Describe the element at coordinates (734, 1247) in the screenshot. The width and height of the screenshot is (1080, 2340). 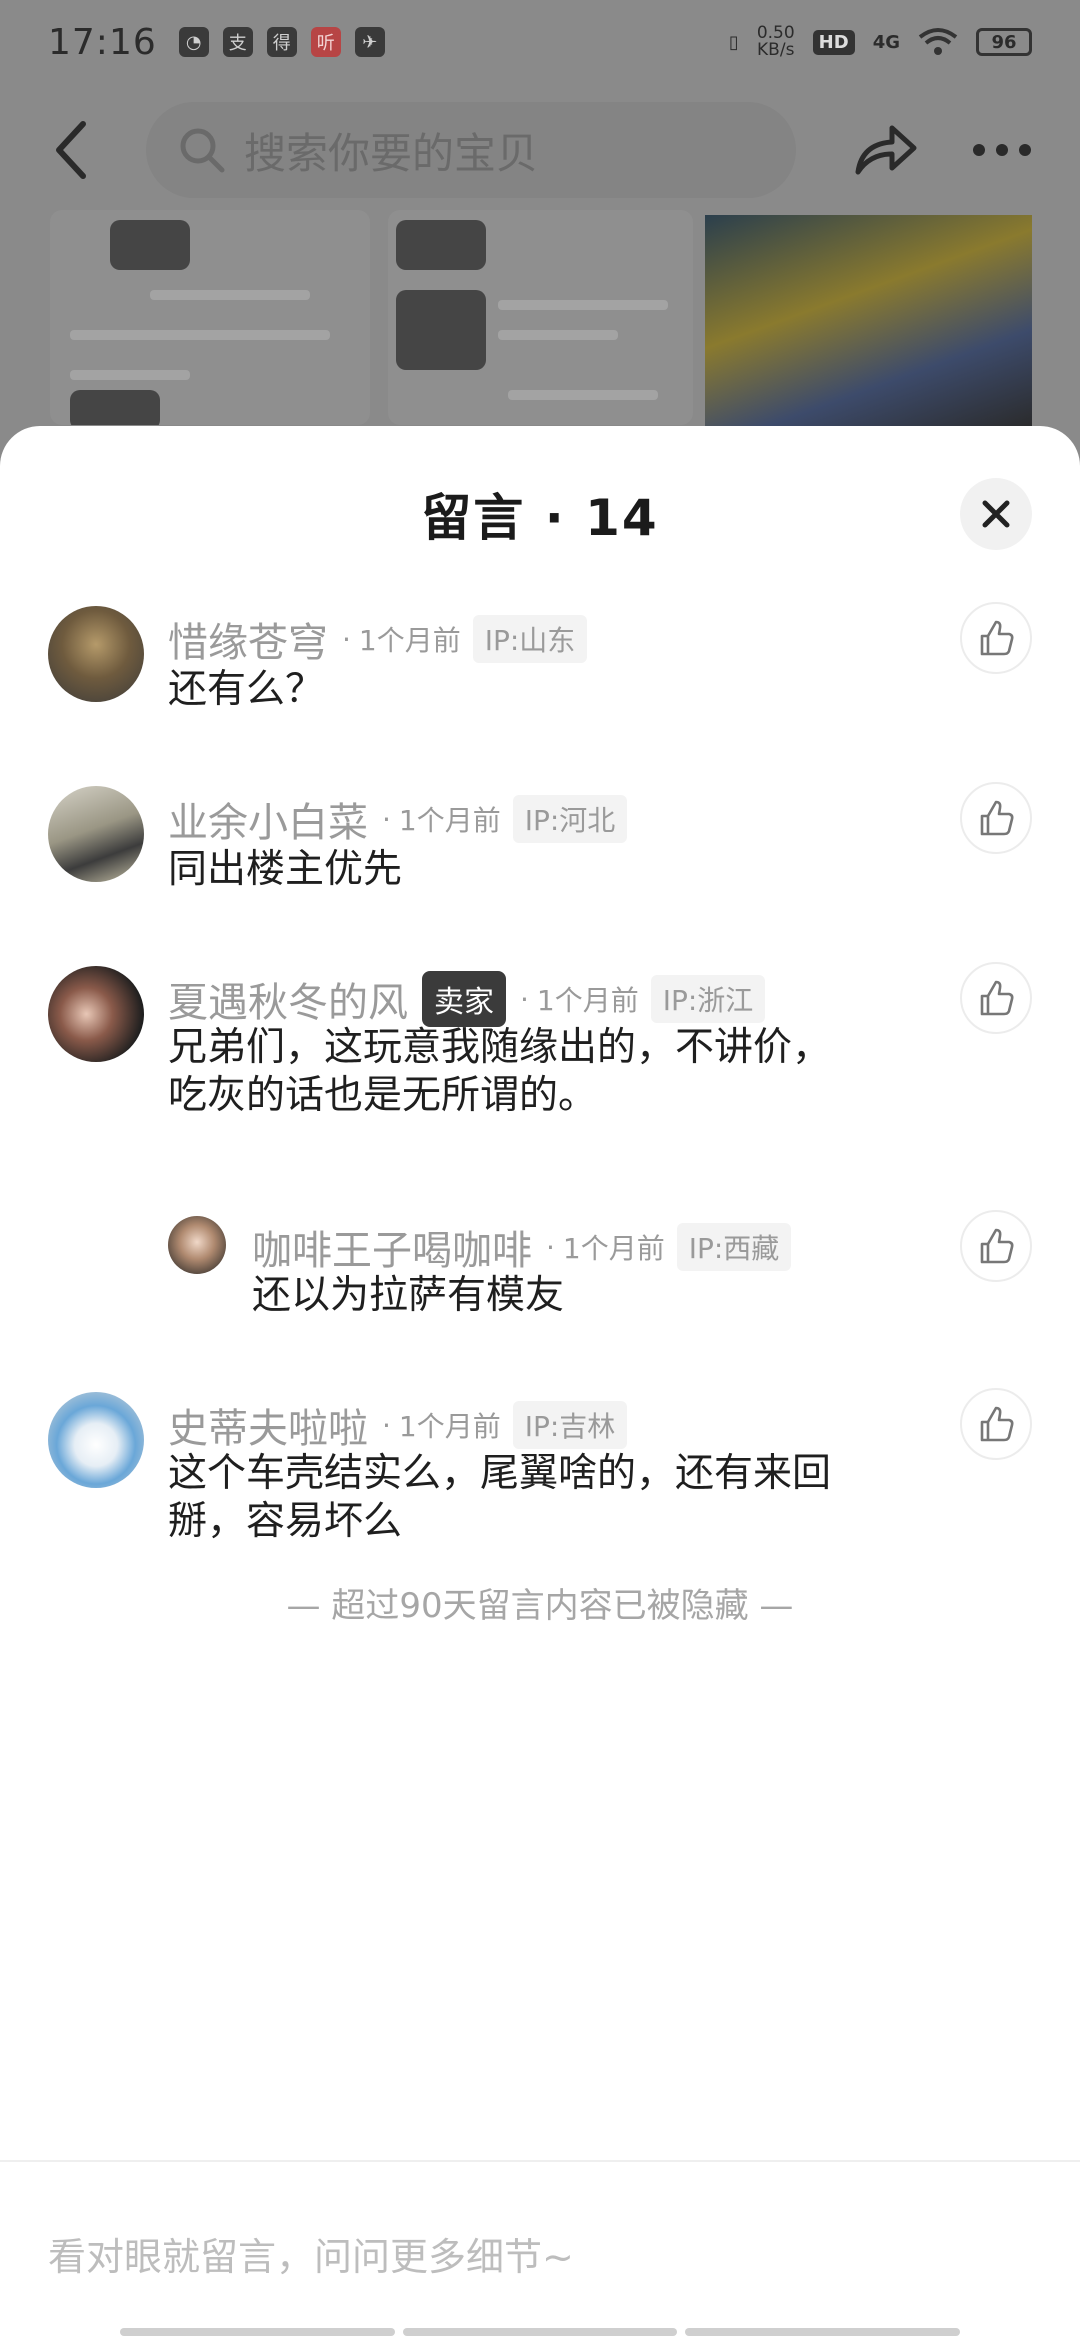
I see `ip-location: IP:西藏` at that location.